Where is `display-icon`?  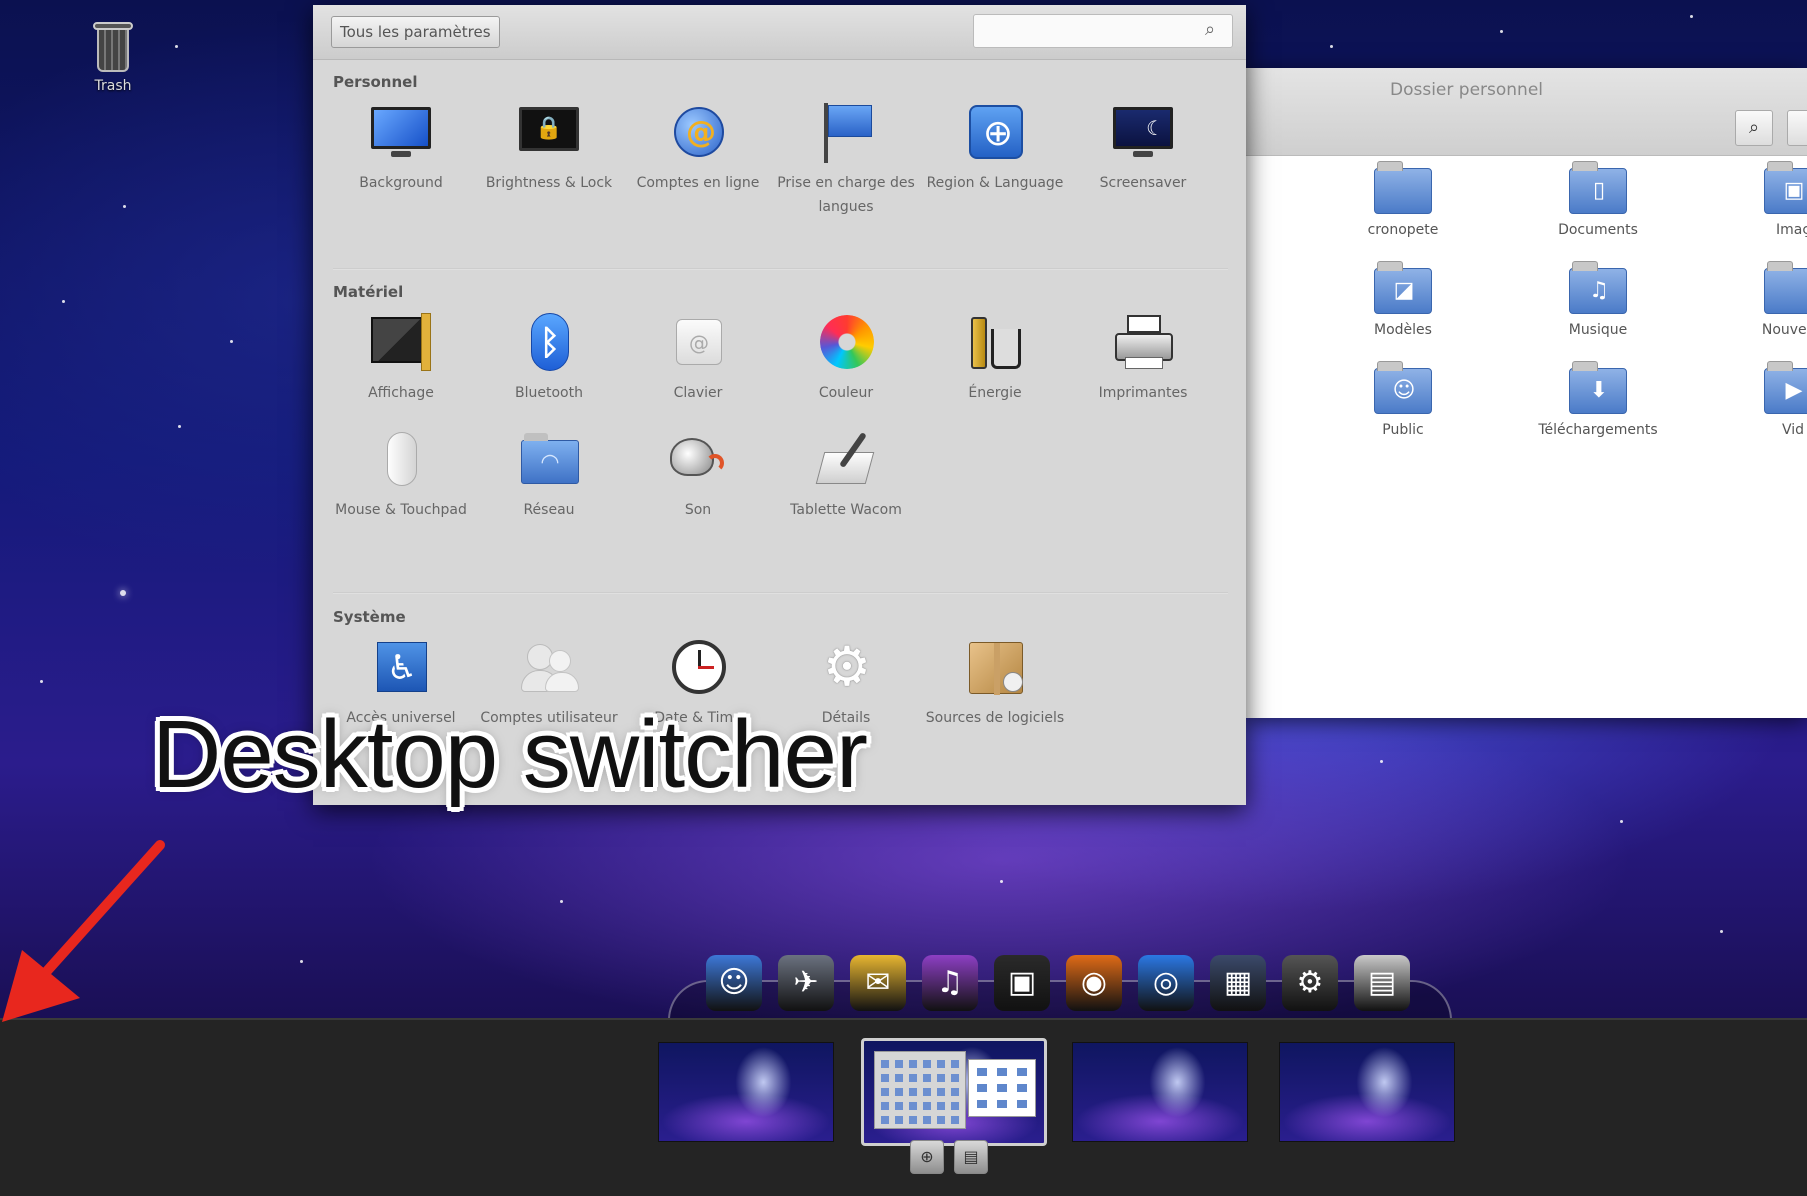
display-icon is located at coordinates (401, 343).